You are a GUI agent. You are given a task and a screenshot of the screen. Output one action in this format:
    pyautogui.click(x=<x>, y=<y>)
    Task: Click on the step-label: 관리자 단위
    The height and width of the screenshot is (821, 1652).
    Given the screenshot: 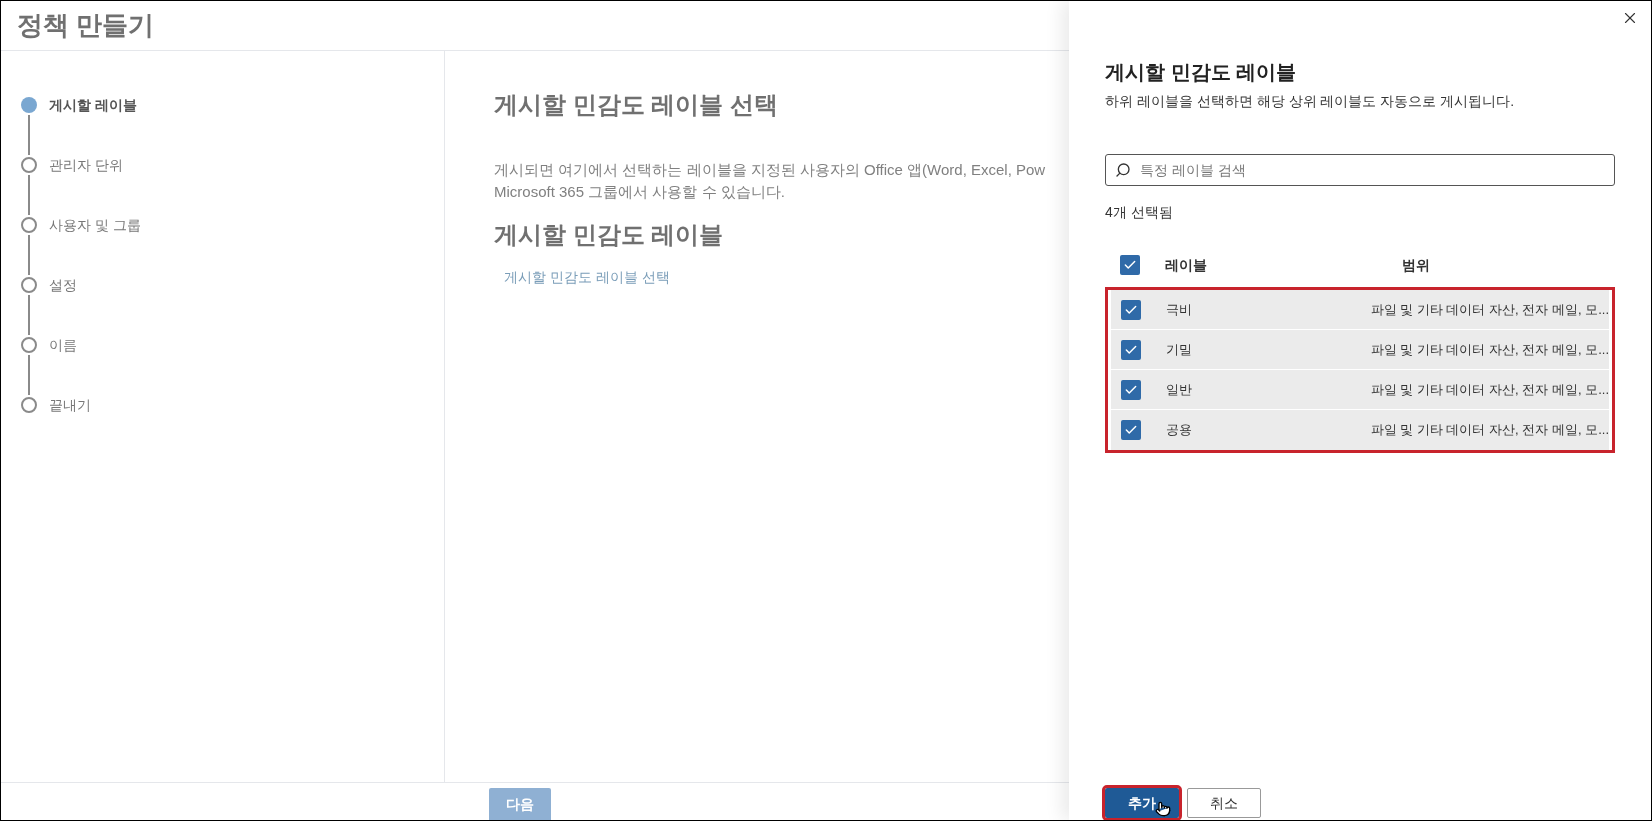 What is the action you would take?
    pyautogui.click(x=86, y=165)
    